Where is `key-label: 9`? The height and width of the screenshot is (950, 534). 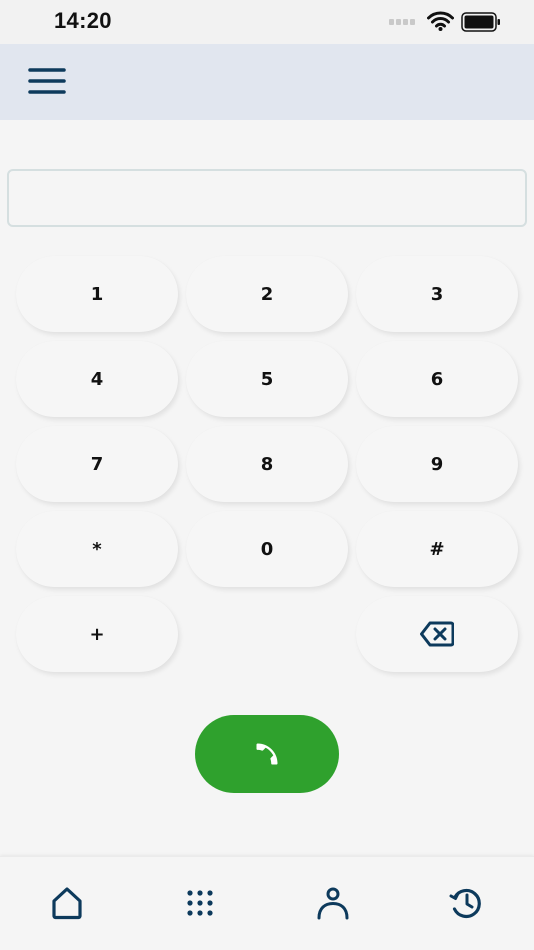 key-label: 9 is located at coordinates (437, 464).